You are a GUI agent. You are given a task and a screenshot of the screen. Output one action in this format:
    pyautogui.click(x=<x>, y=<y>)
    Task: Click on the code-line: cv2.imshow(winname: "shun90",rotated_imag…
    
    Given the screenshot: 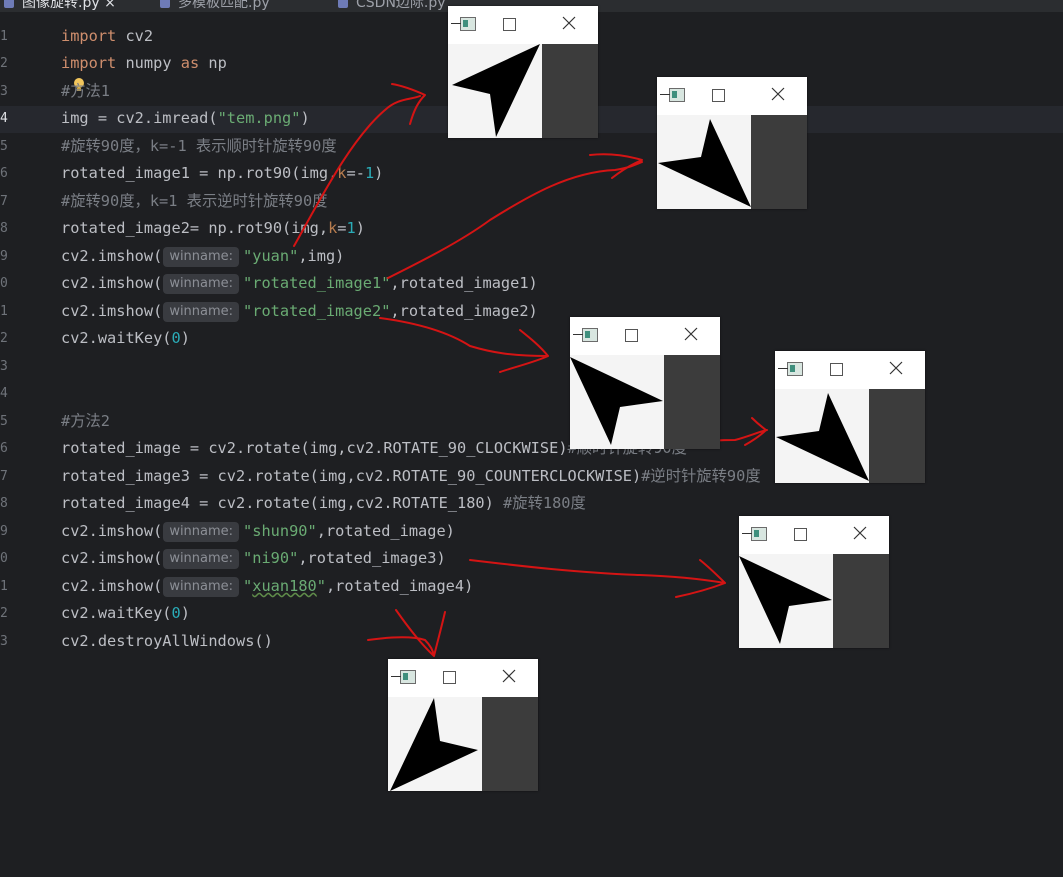 What is the action you would take?
    pyautogui.click(x=258, y=531)
    